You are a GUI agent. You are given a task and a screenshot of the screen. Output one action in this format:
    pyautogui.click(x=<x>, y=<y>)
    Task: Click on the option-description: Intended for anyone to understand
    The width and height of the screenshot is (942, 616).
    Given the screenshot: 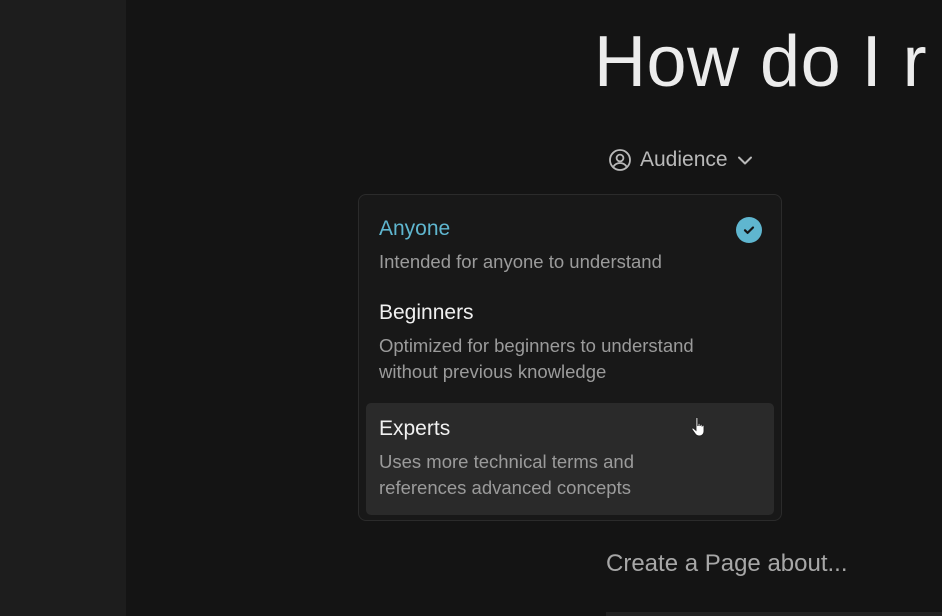 What is the action you would take?
    pyautogui.click(x=520, y=261)
    